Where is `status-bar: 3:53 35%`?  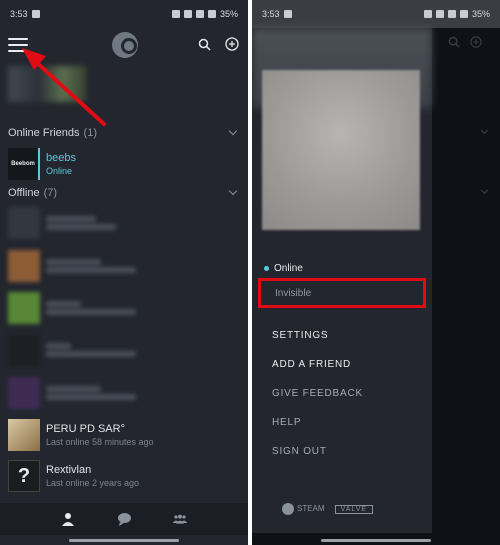 status-bar: 3:53 35% is located at coordinates (376, 14).